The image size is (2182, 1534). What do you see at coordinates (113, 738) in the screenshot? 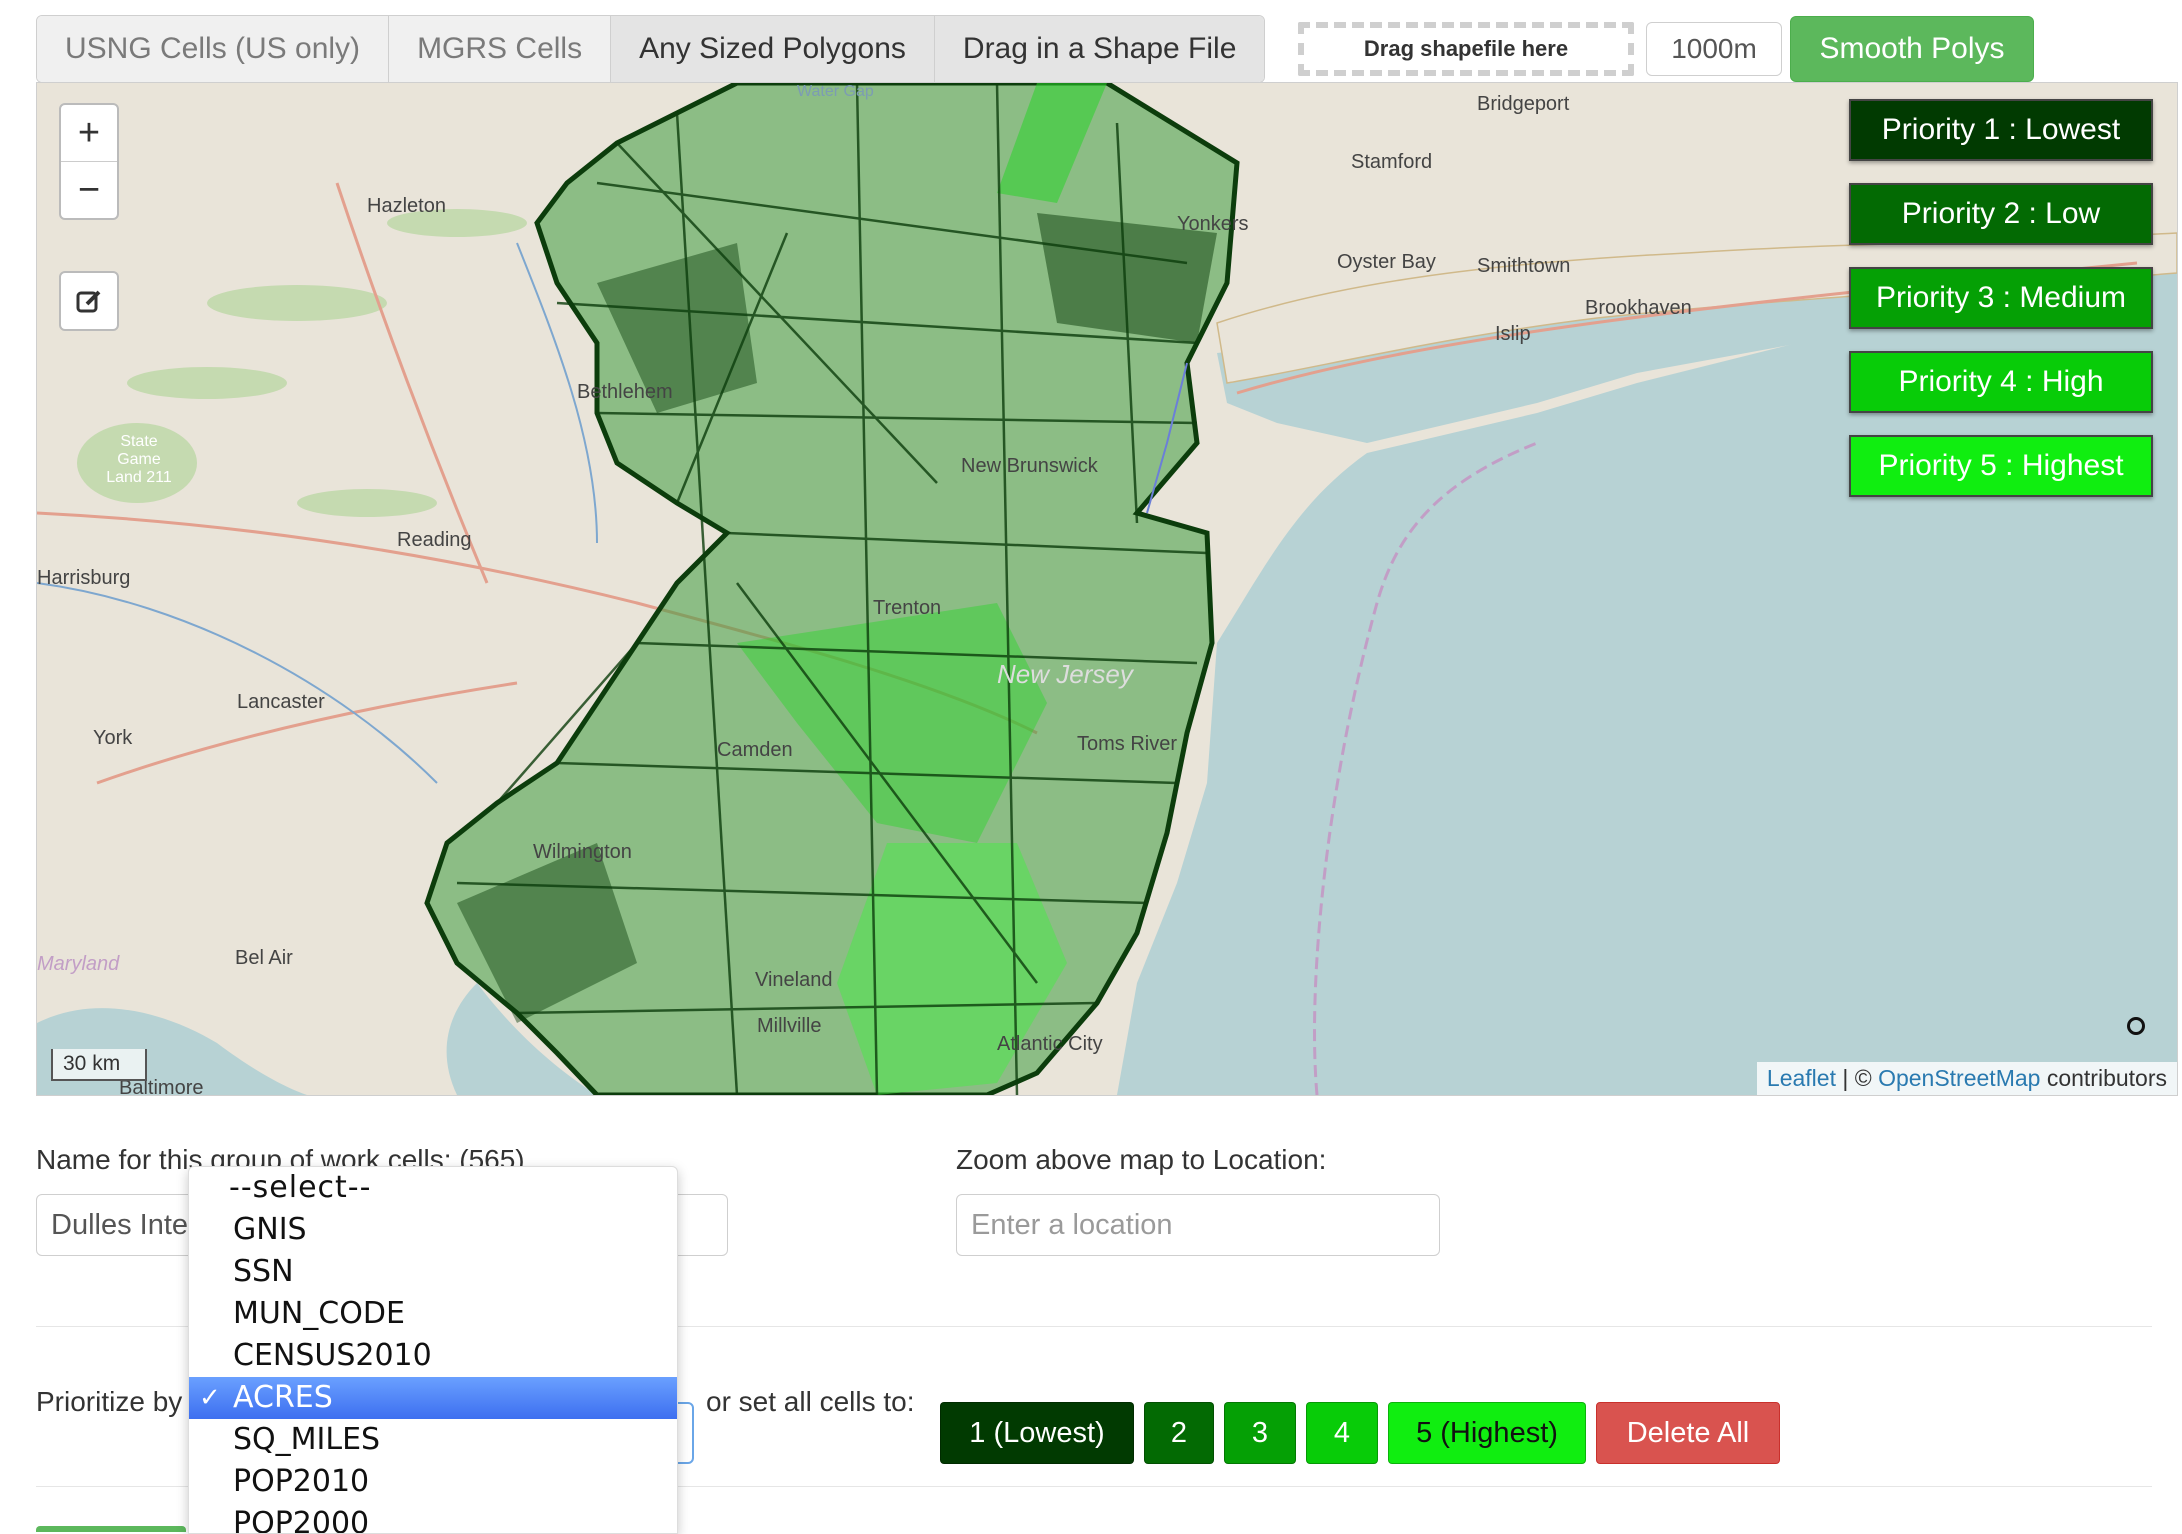
I see `map-label-york: York` at bounding box center [113, 738].